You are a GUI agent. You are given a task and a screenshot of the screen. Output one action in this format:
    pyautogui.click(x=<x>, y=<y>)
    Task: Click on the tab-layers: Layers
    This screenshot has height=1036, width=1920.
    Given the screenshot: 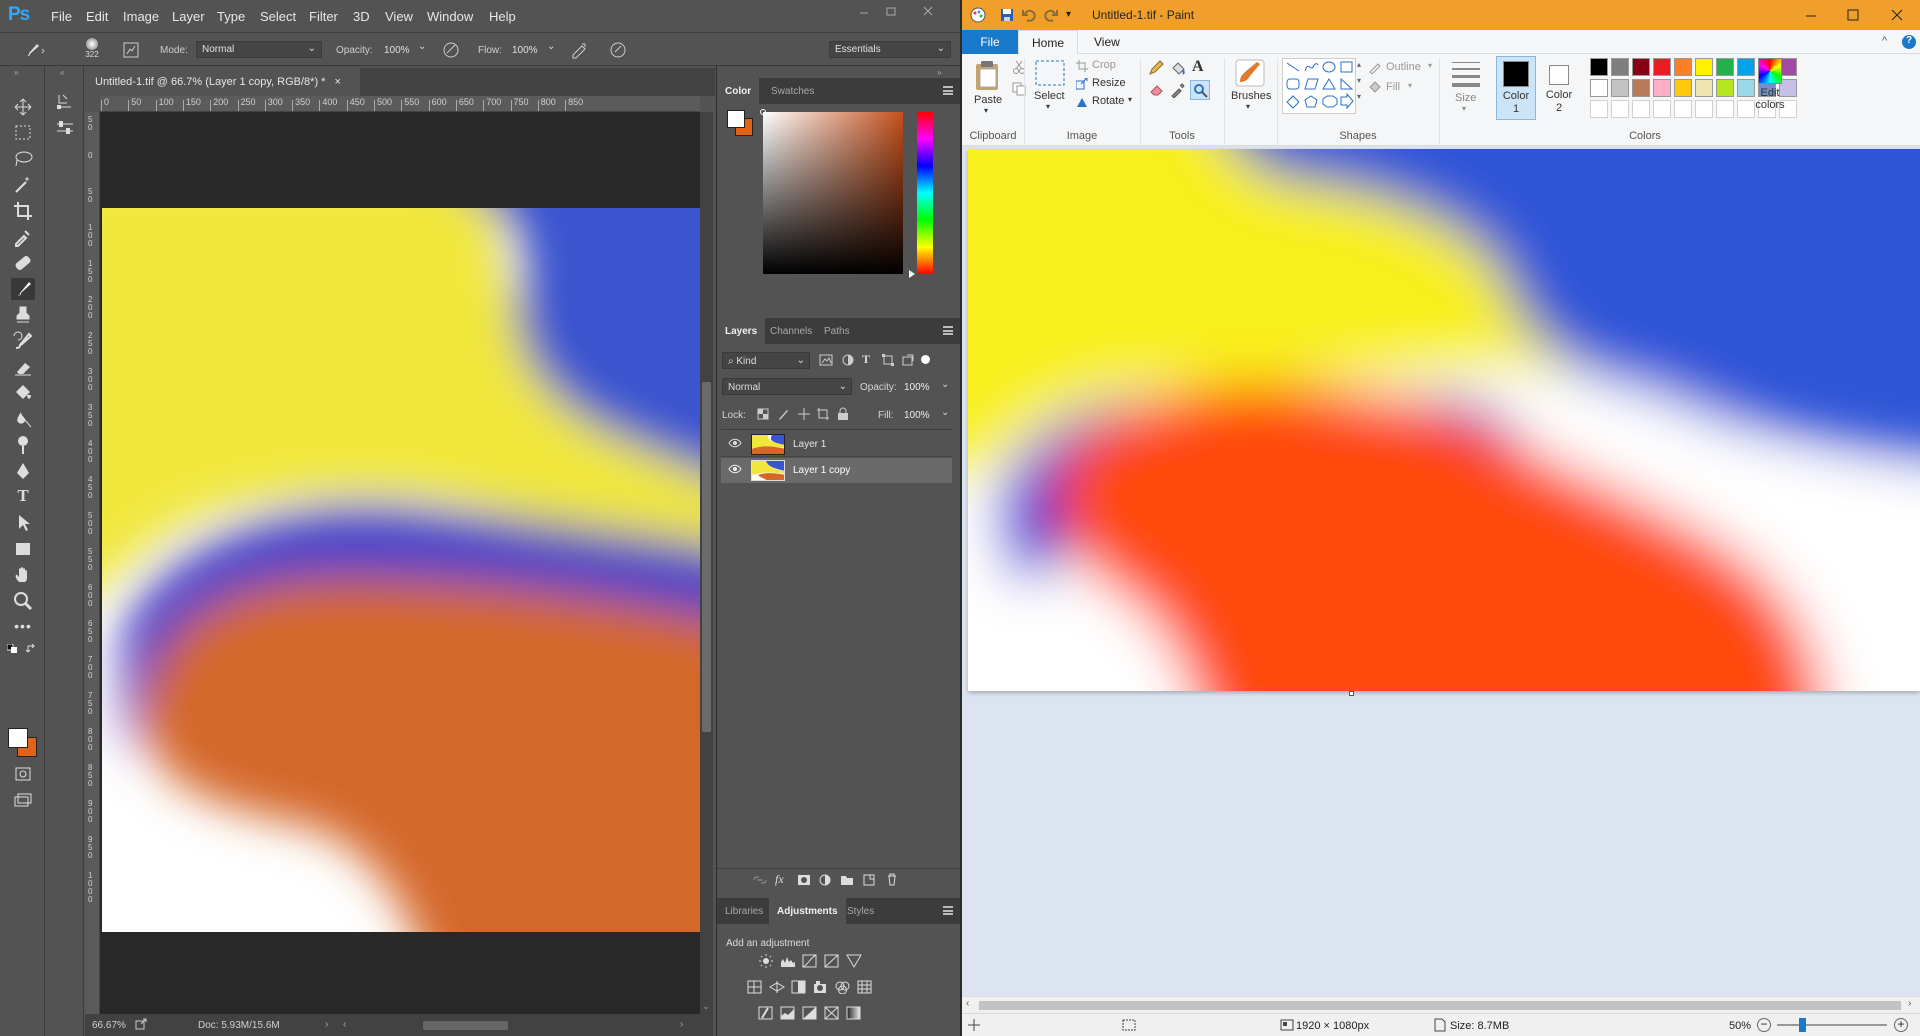 What is the action you would take?
    pyautogui.click(x=741, y=331)
    